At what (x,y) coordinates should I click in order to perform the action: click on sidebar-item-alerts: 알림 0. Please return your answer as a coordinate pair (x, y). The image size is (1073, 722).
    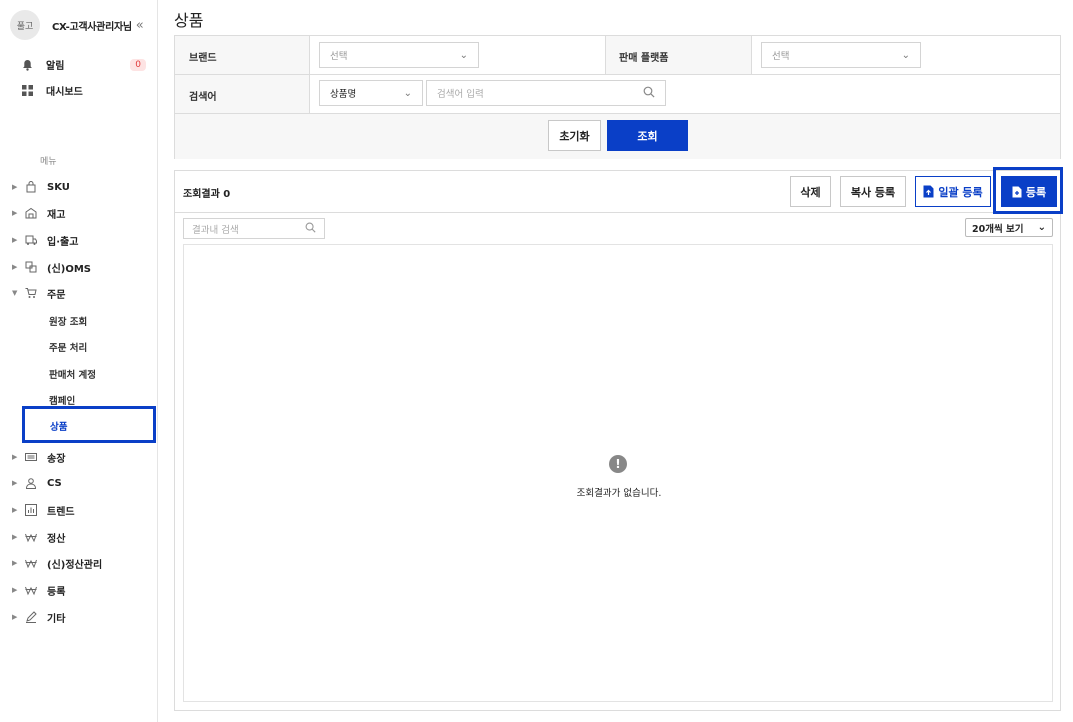
    Looking at the image, I should click on (83, 64).